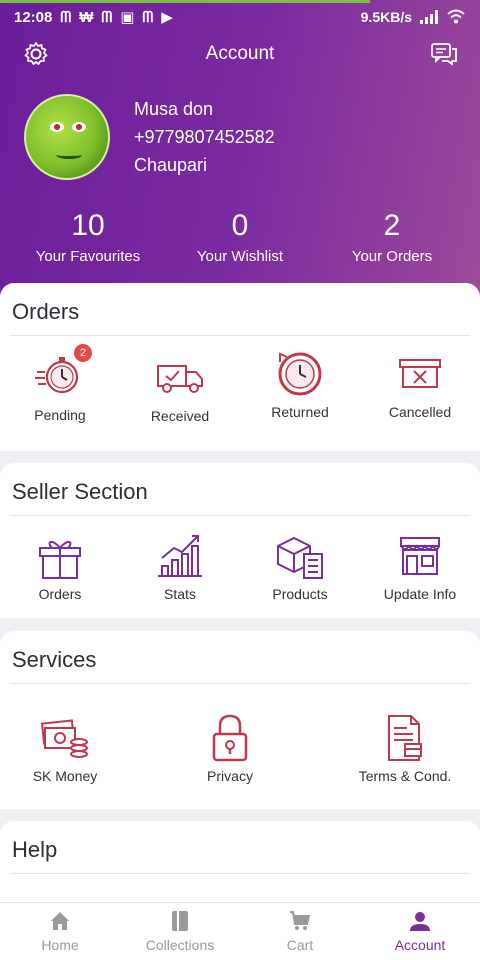 The height and width of the screenshot is (960, 480). What do you see at coordinates (88, 225) in the screenshot?
I see `stat-value: 10` at bounding box center [88, 225].